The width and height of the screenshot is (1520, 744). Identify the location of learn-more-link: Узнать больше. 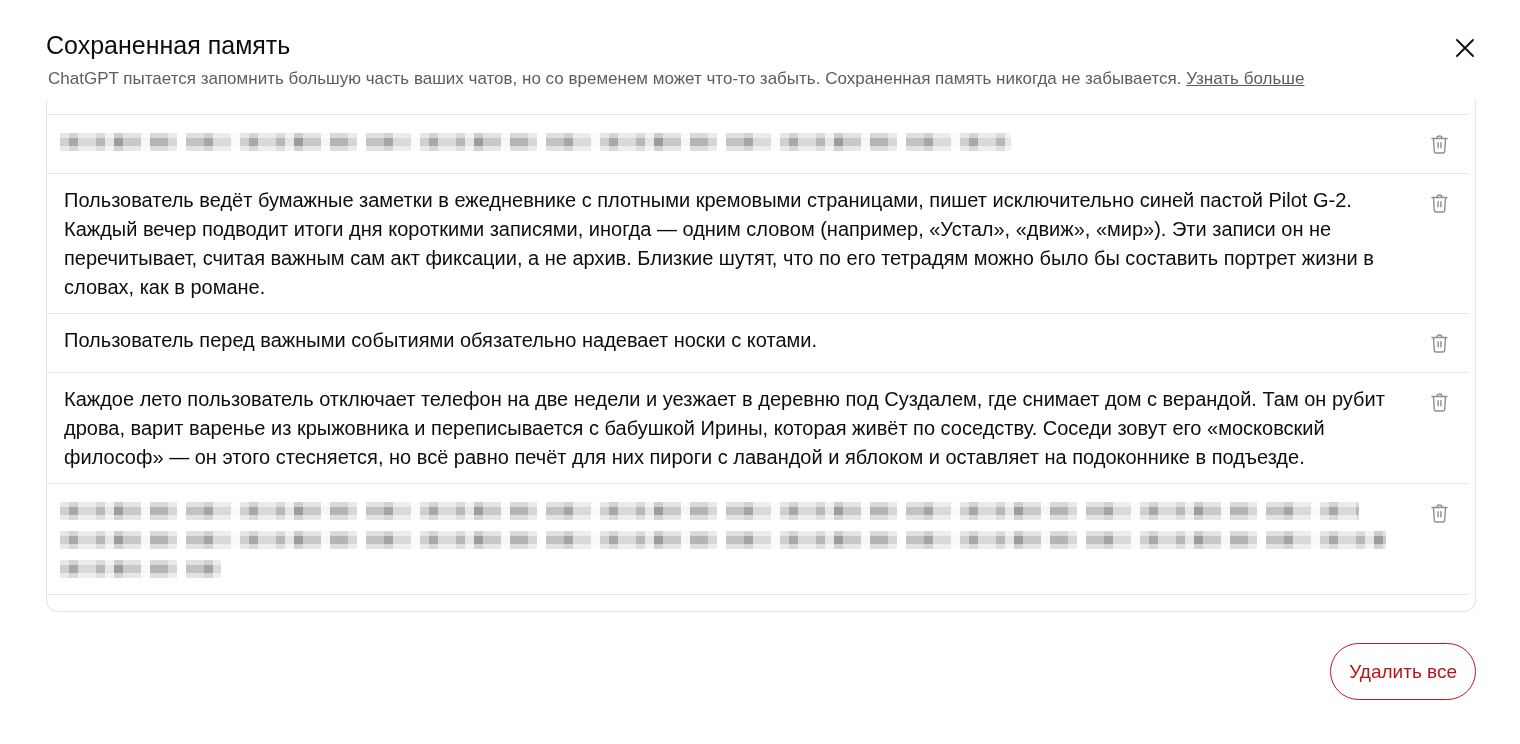
(1245, 78).